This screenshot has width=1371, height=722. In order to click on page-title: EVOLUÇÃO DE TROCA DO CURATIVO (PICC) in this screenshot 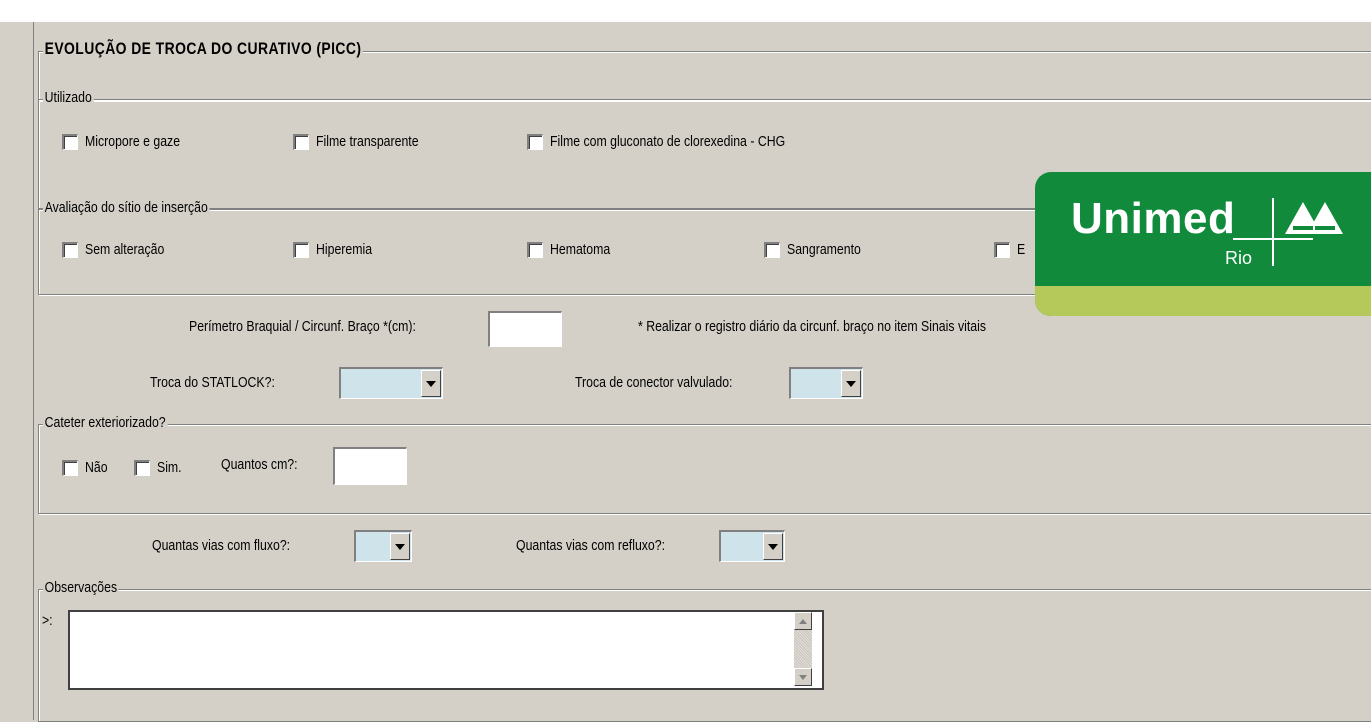, I will do `click(203, 49)`.